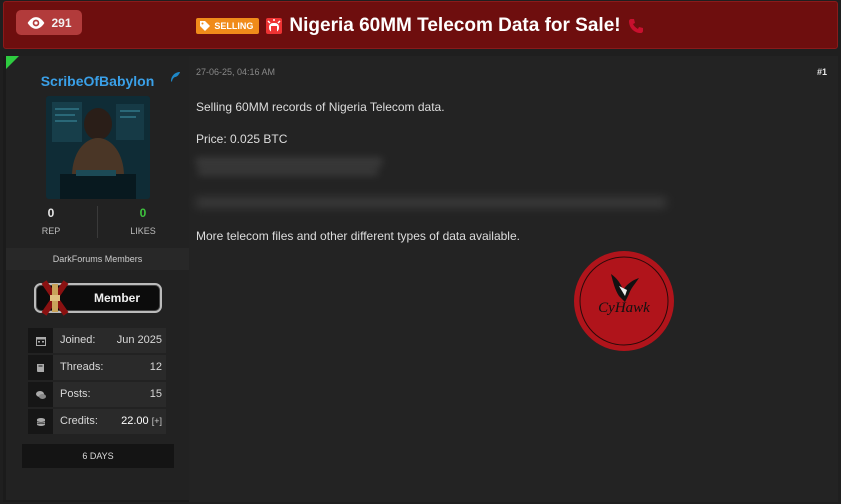 The height and width of the screenshot is (504, 841). What do you see at coordinates (274, 26) in the screenshot?
I see `siren-icon` at bounding box center [274, 26].